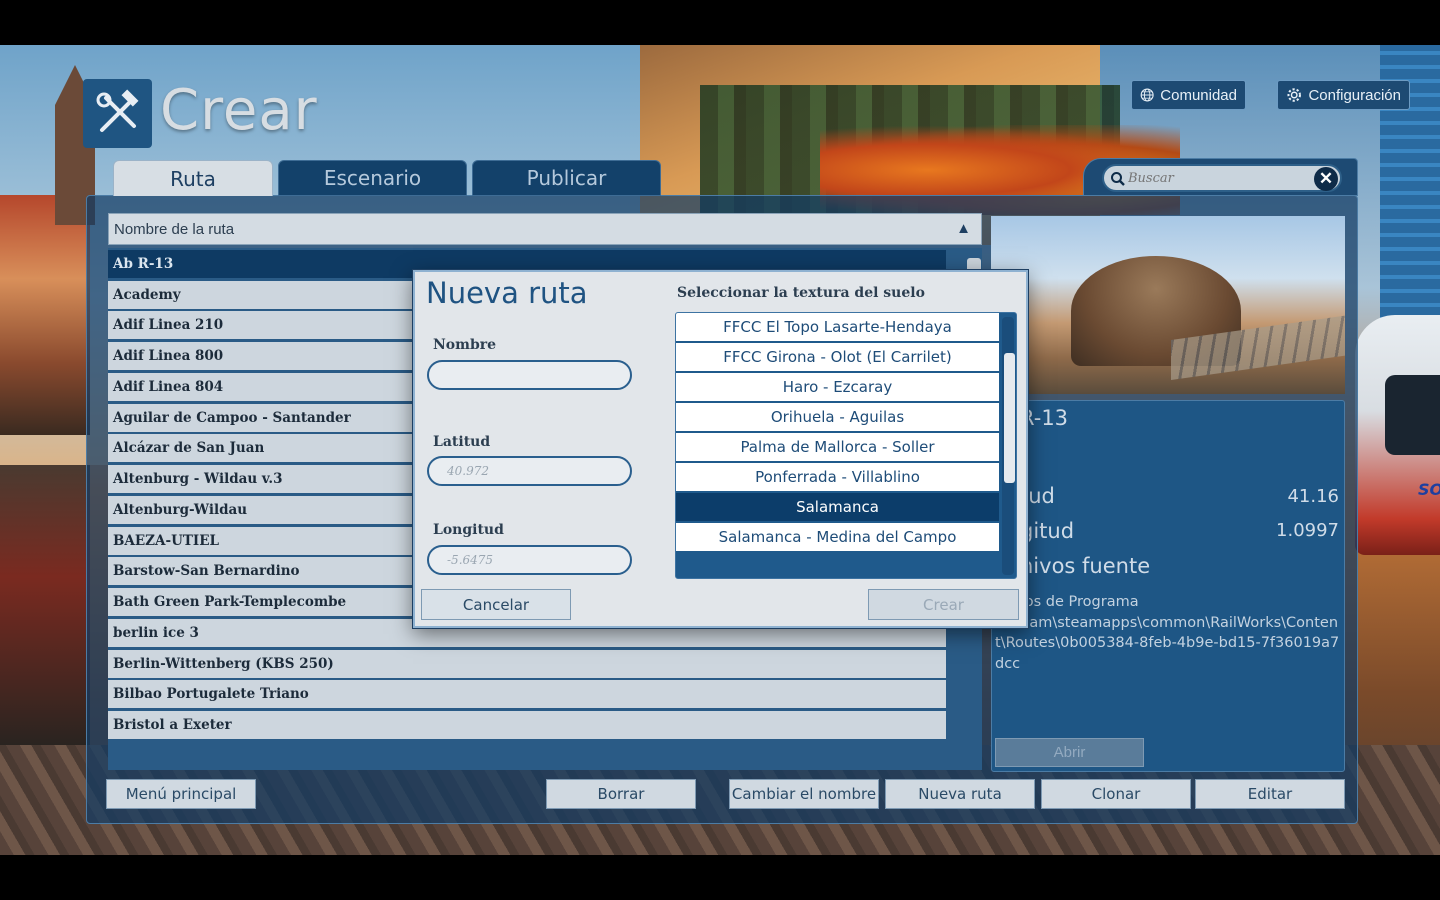 This screenshot has width=1440, height=900. Describe the element at coordinates (1218, 178) in the screenshot. I see `search-input` at that location.